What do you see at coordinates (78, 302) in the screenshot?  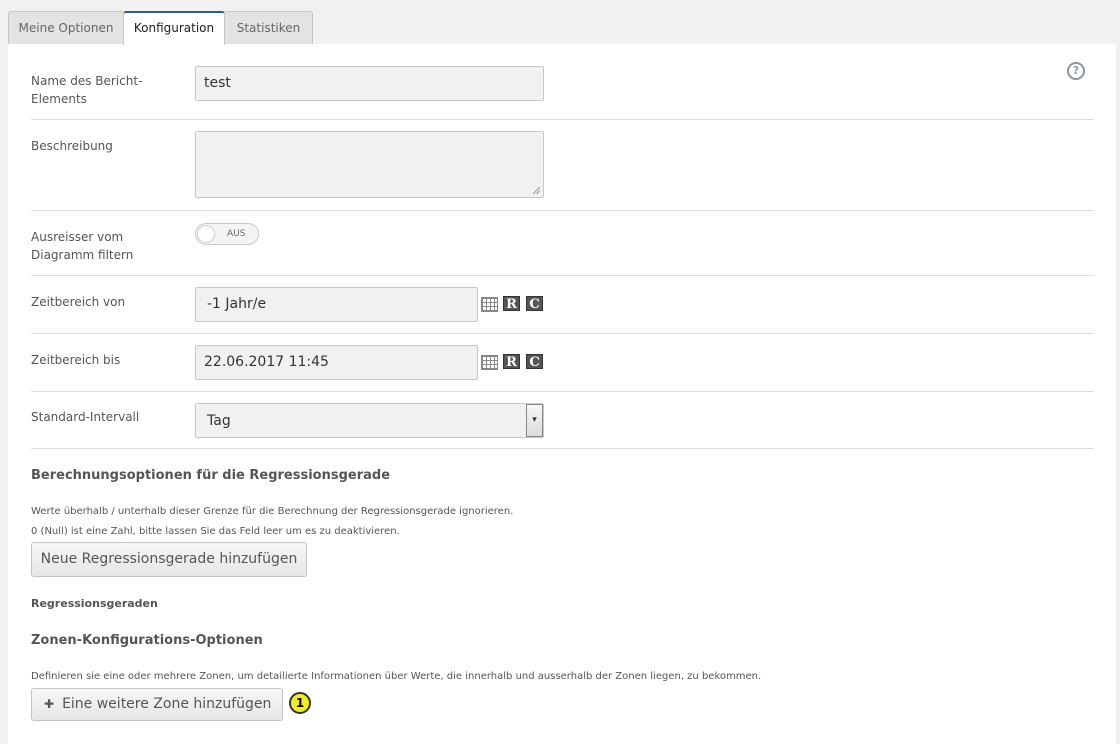 I see `range-from-label: Zeitbereich von` at bounding box center [78, 302].